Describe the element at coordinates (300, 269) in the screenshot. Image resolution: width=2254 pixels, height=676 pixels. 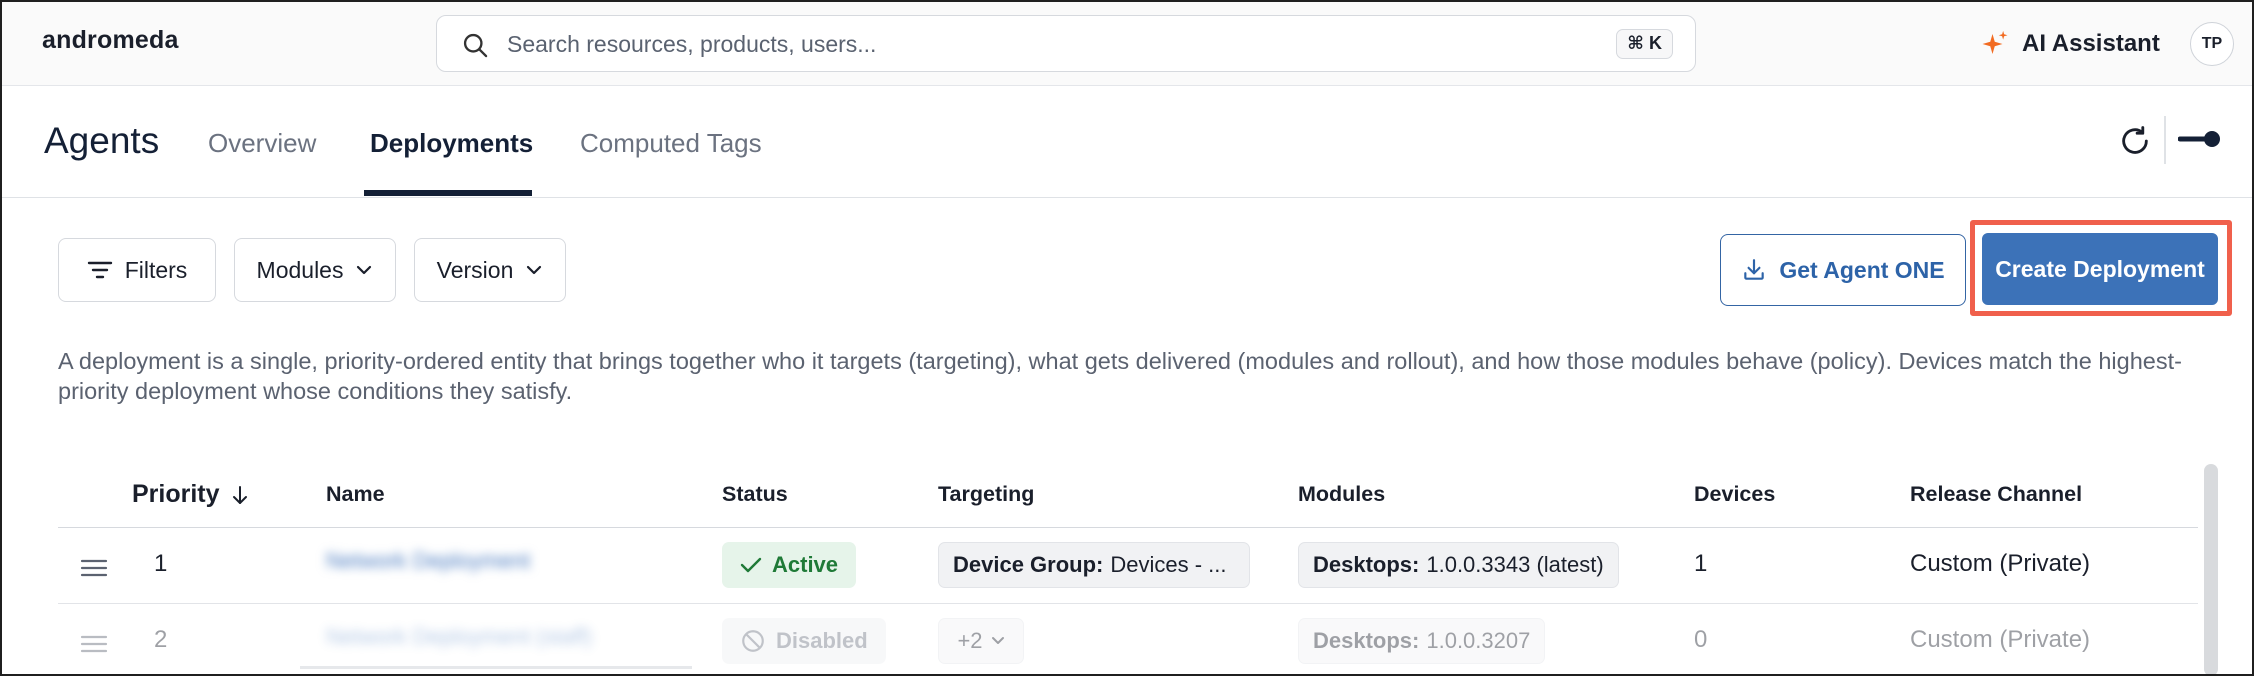
I see `modules-label: Modules` at that location.